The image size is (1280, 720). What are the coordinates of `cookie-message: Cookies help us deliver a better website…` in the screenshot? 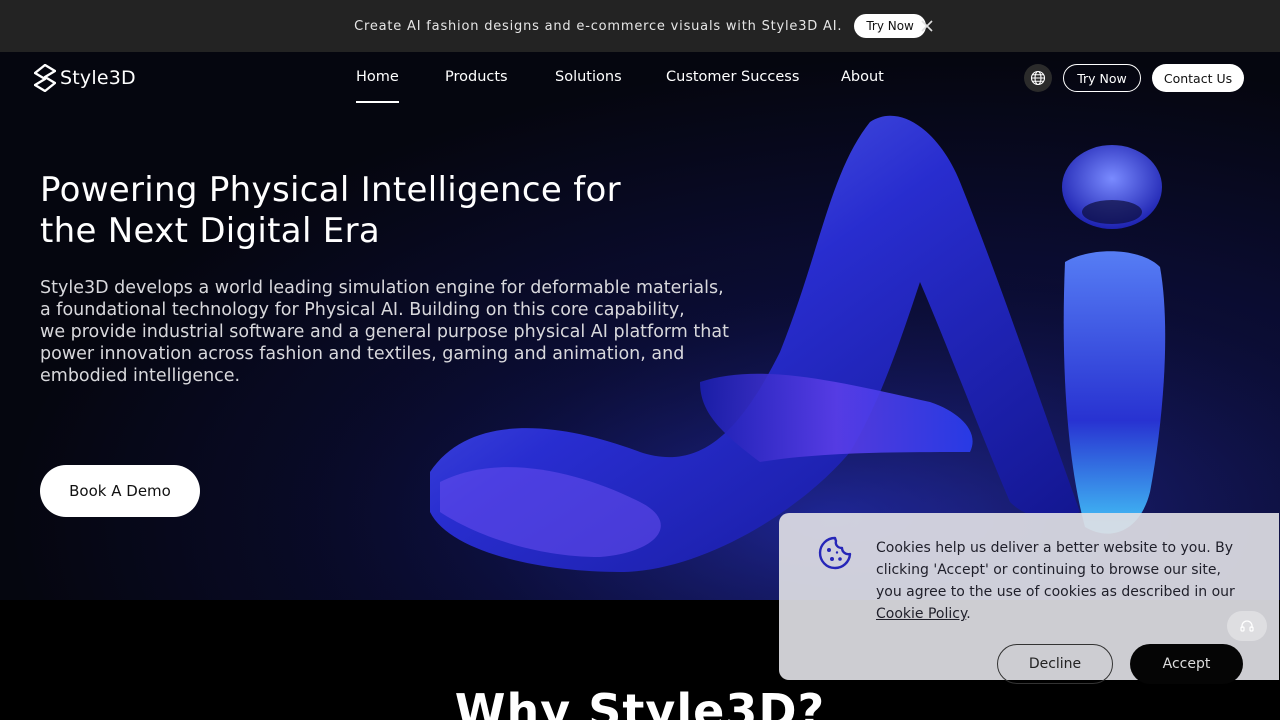 It's located at (1061, 581).